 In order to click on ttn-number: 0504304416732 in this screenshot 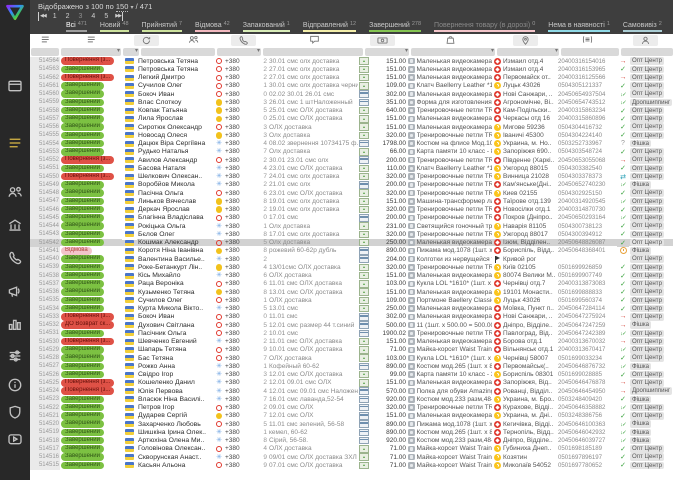, I will do `click(587, 127)`.